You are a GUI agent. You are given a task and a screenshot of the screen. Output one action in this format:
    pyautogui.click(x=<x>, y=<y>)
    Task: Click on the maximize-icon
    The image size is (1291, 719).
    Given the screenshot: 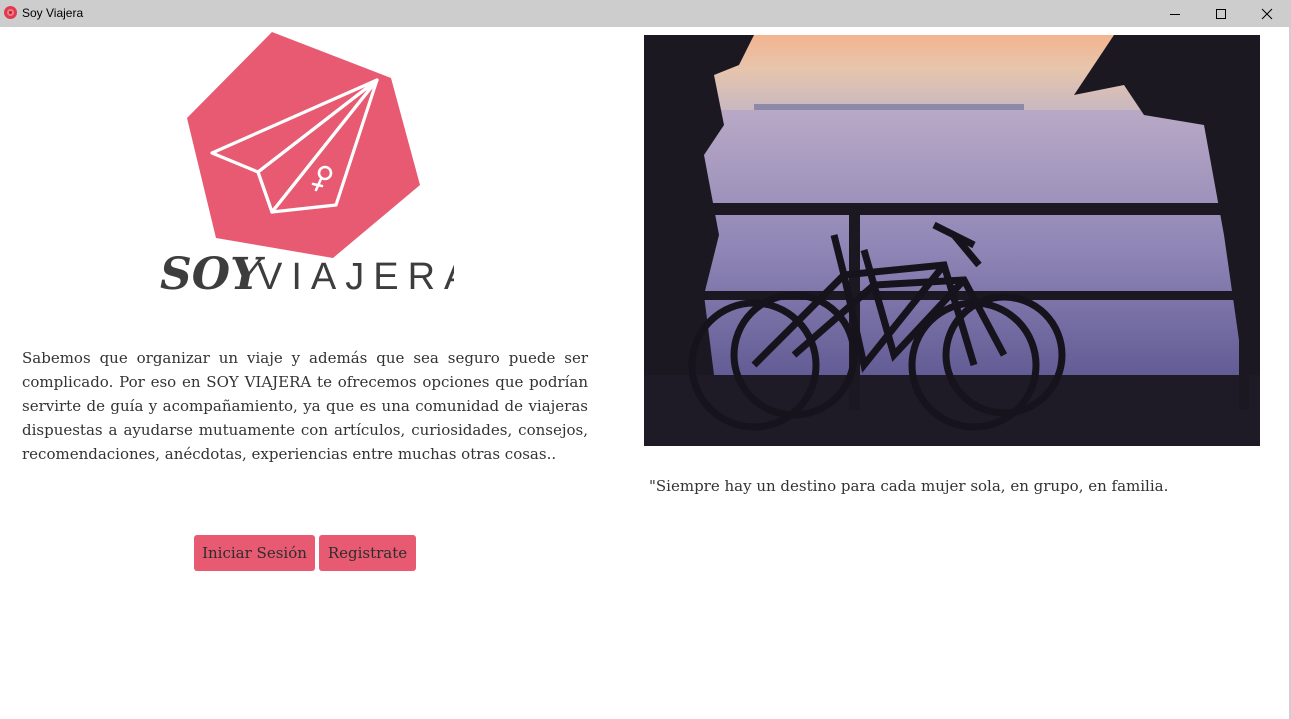 What is the action you would take?
    pyautogui.click(x=1221, y=13)
    